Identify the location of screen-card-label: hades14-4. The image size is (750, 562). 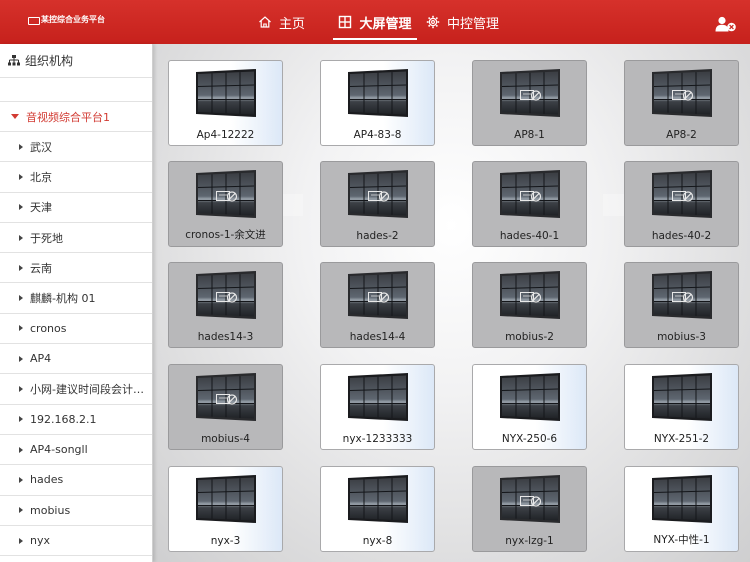
(377, 337).